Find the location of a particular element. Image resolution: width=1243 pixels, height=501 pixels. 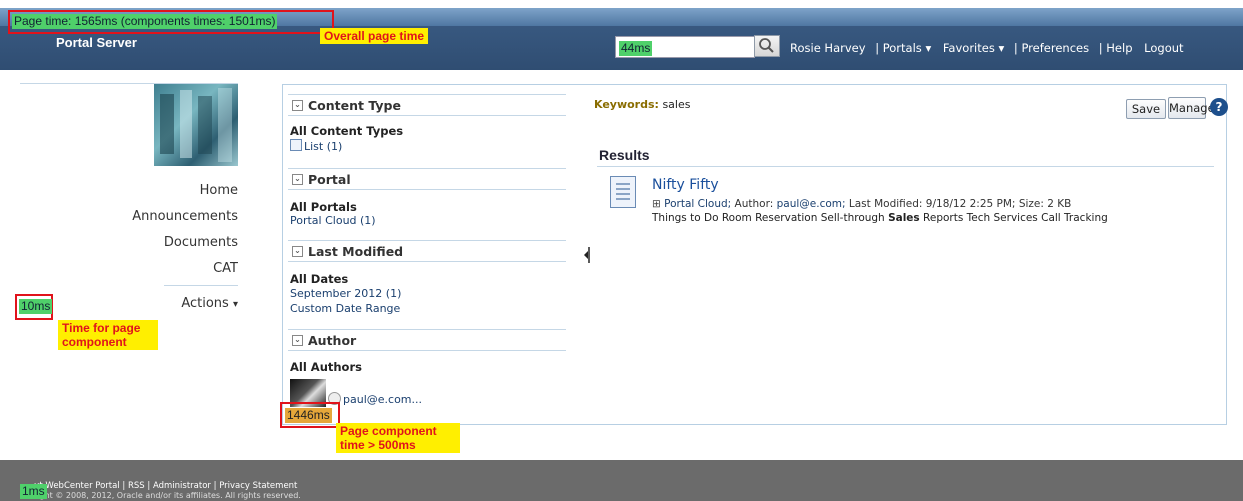

nav-timing-badge: 10ms is located at coordinates (36, 306).